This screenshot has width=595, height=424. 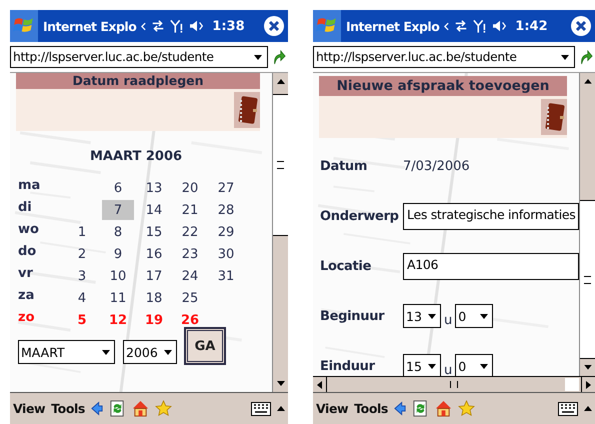 I want to click on calendar-day: 23, so click(x=190, y=254).